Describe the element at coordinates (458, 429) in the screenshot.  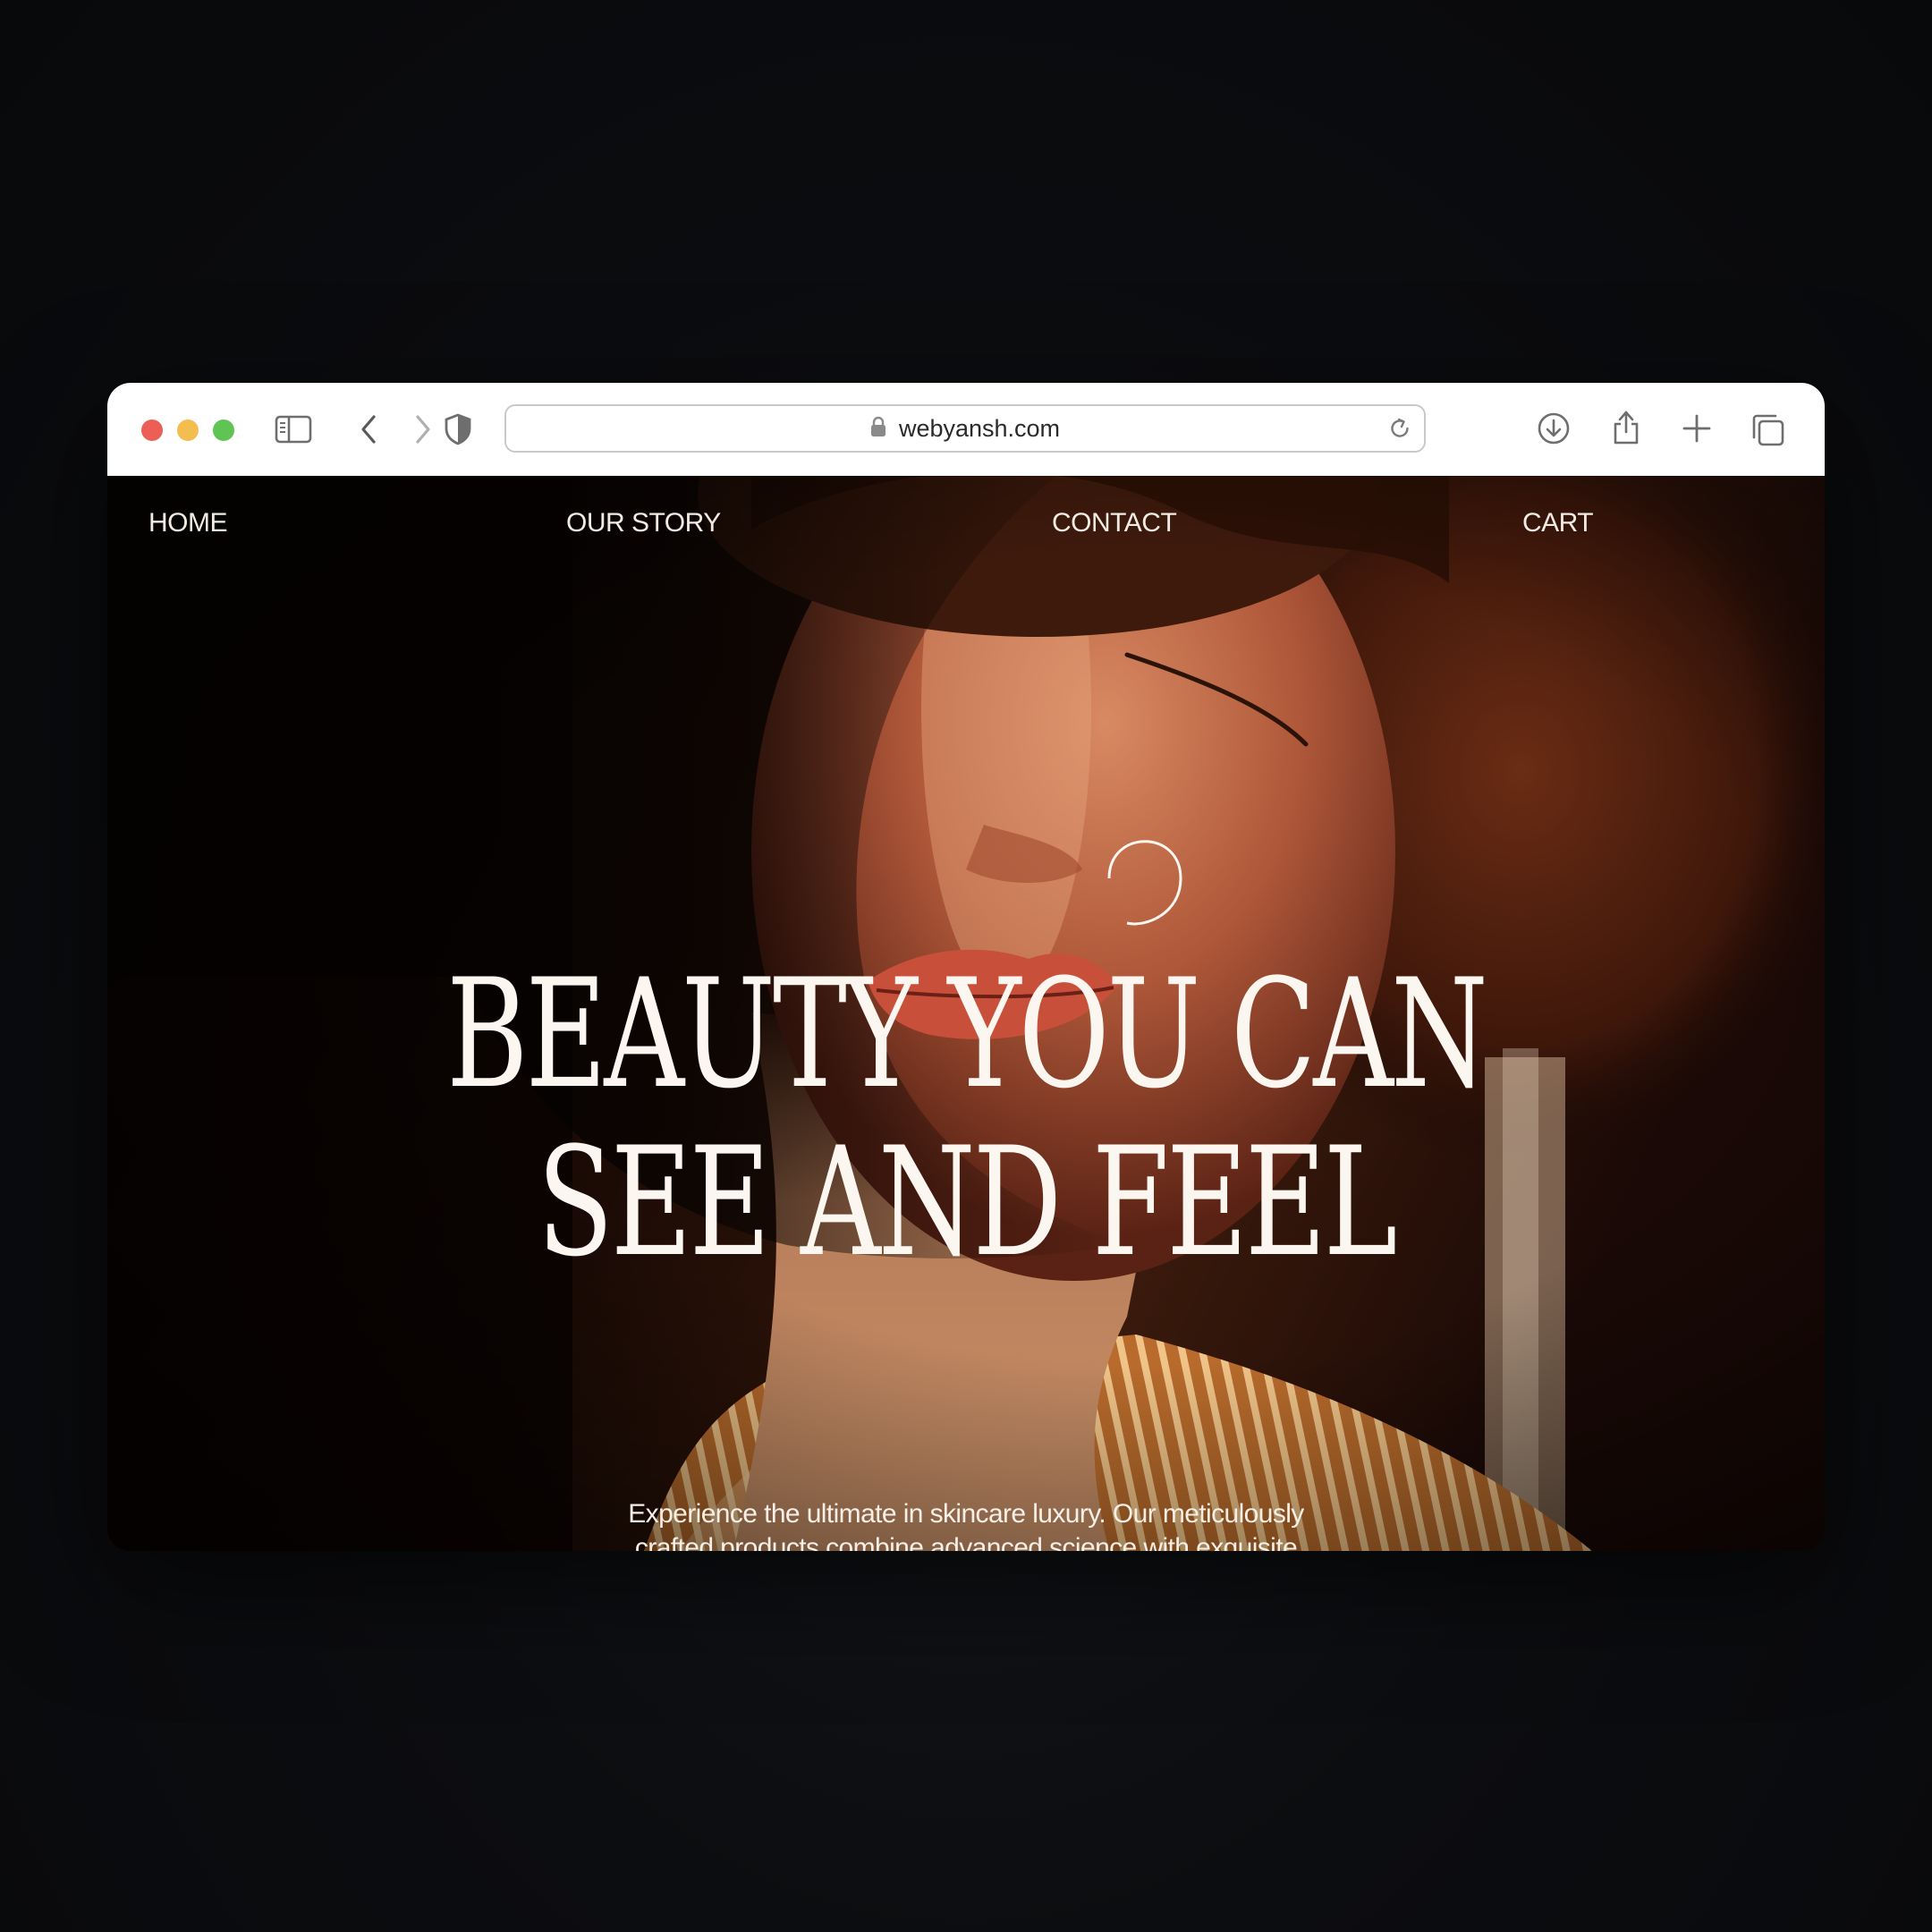
I see `privacy-shield-icon` at that location.